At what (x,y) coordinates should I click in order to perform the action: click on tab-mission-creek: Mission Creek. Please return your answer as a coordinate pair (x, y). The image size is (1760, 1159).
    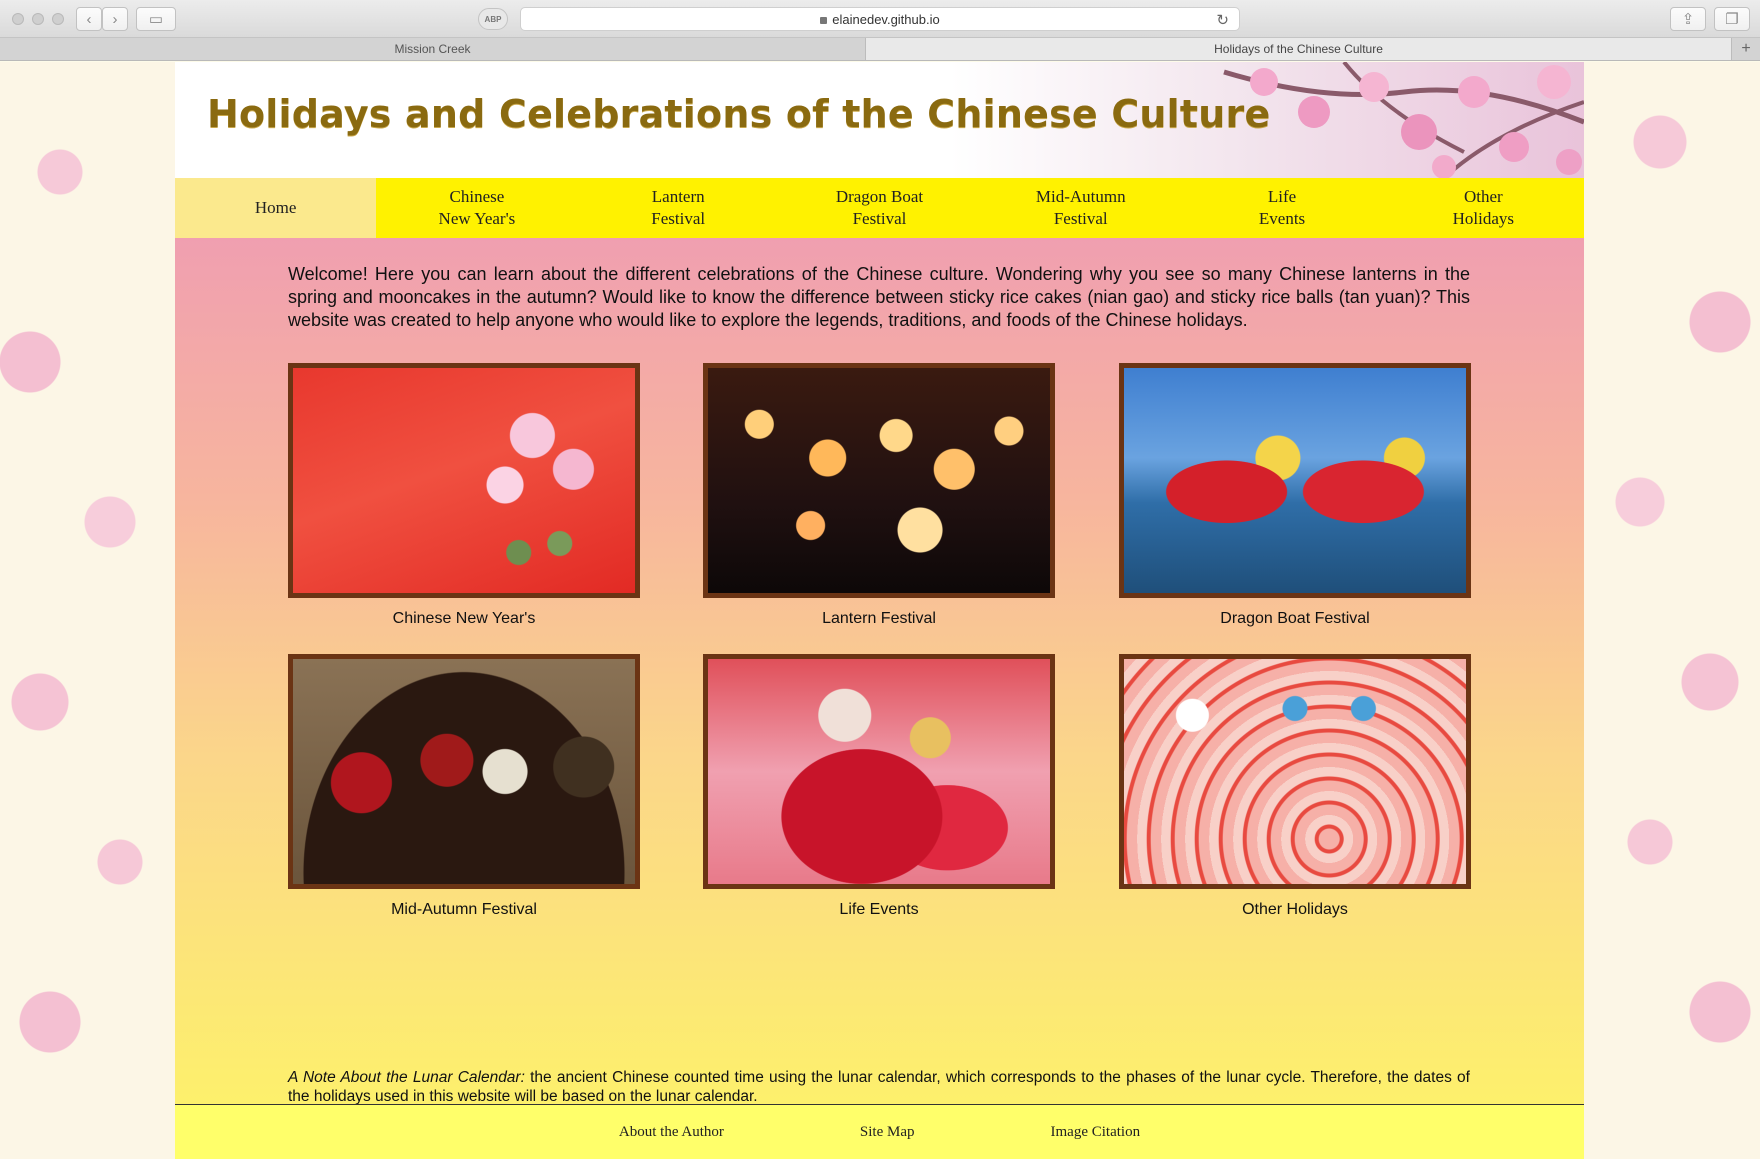
    Looking at the image, I should click on (433, 49).